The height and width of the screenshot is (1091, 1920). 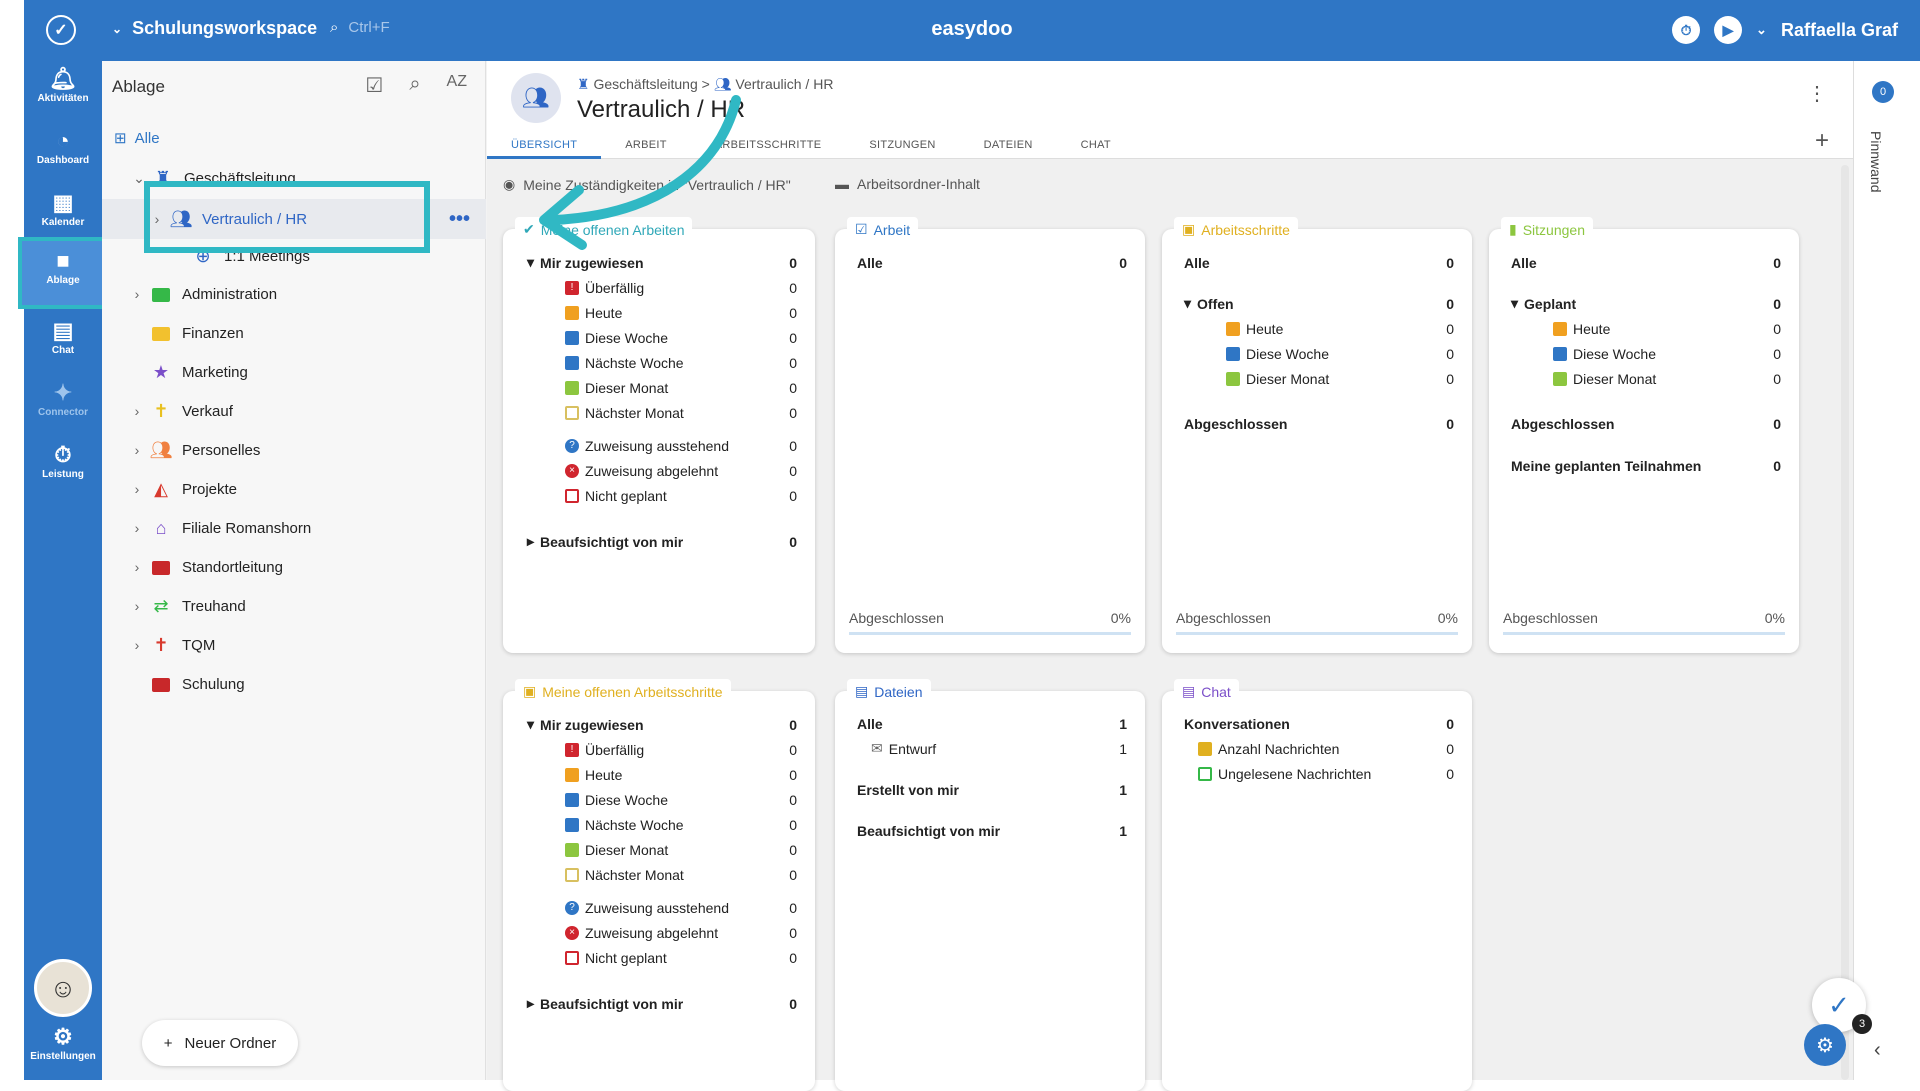 I want to click on list-item: Konversationen 0, so click(x=1317, y=723).